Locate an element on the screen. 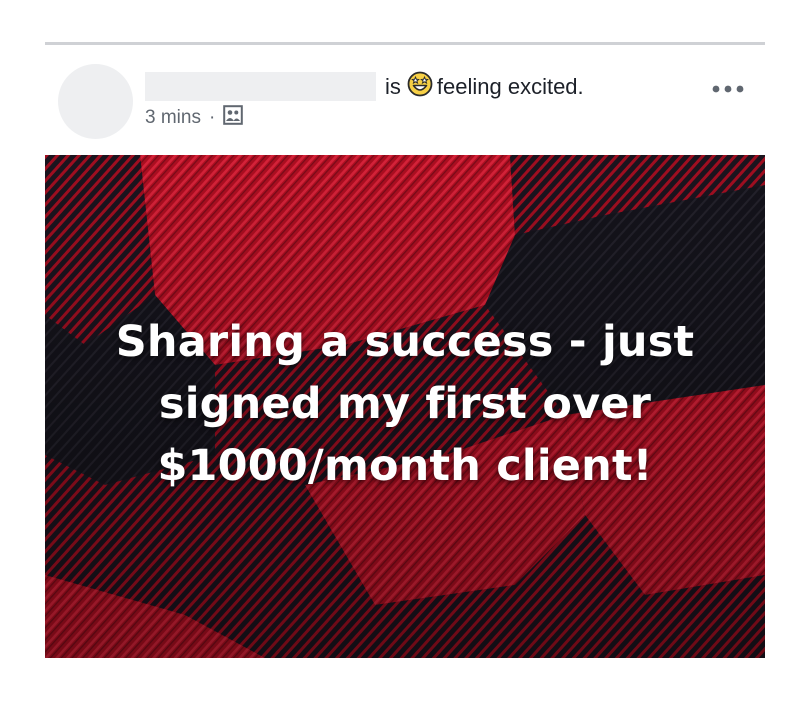  more-options-button is located at coordinates (728, 89).